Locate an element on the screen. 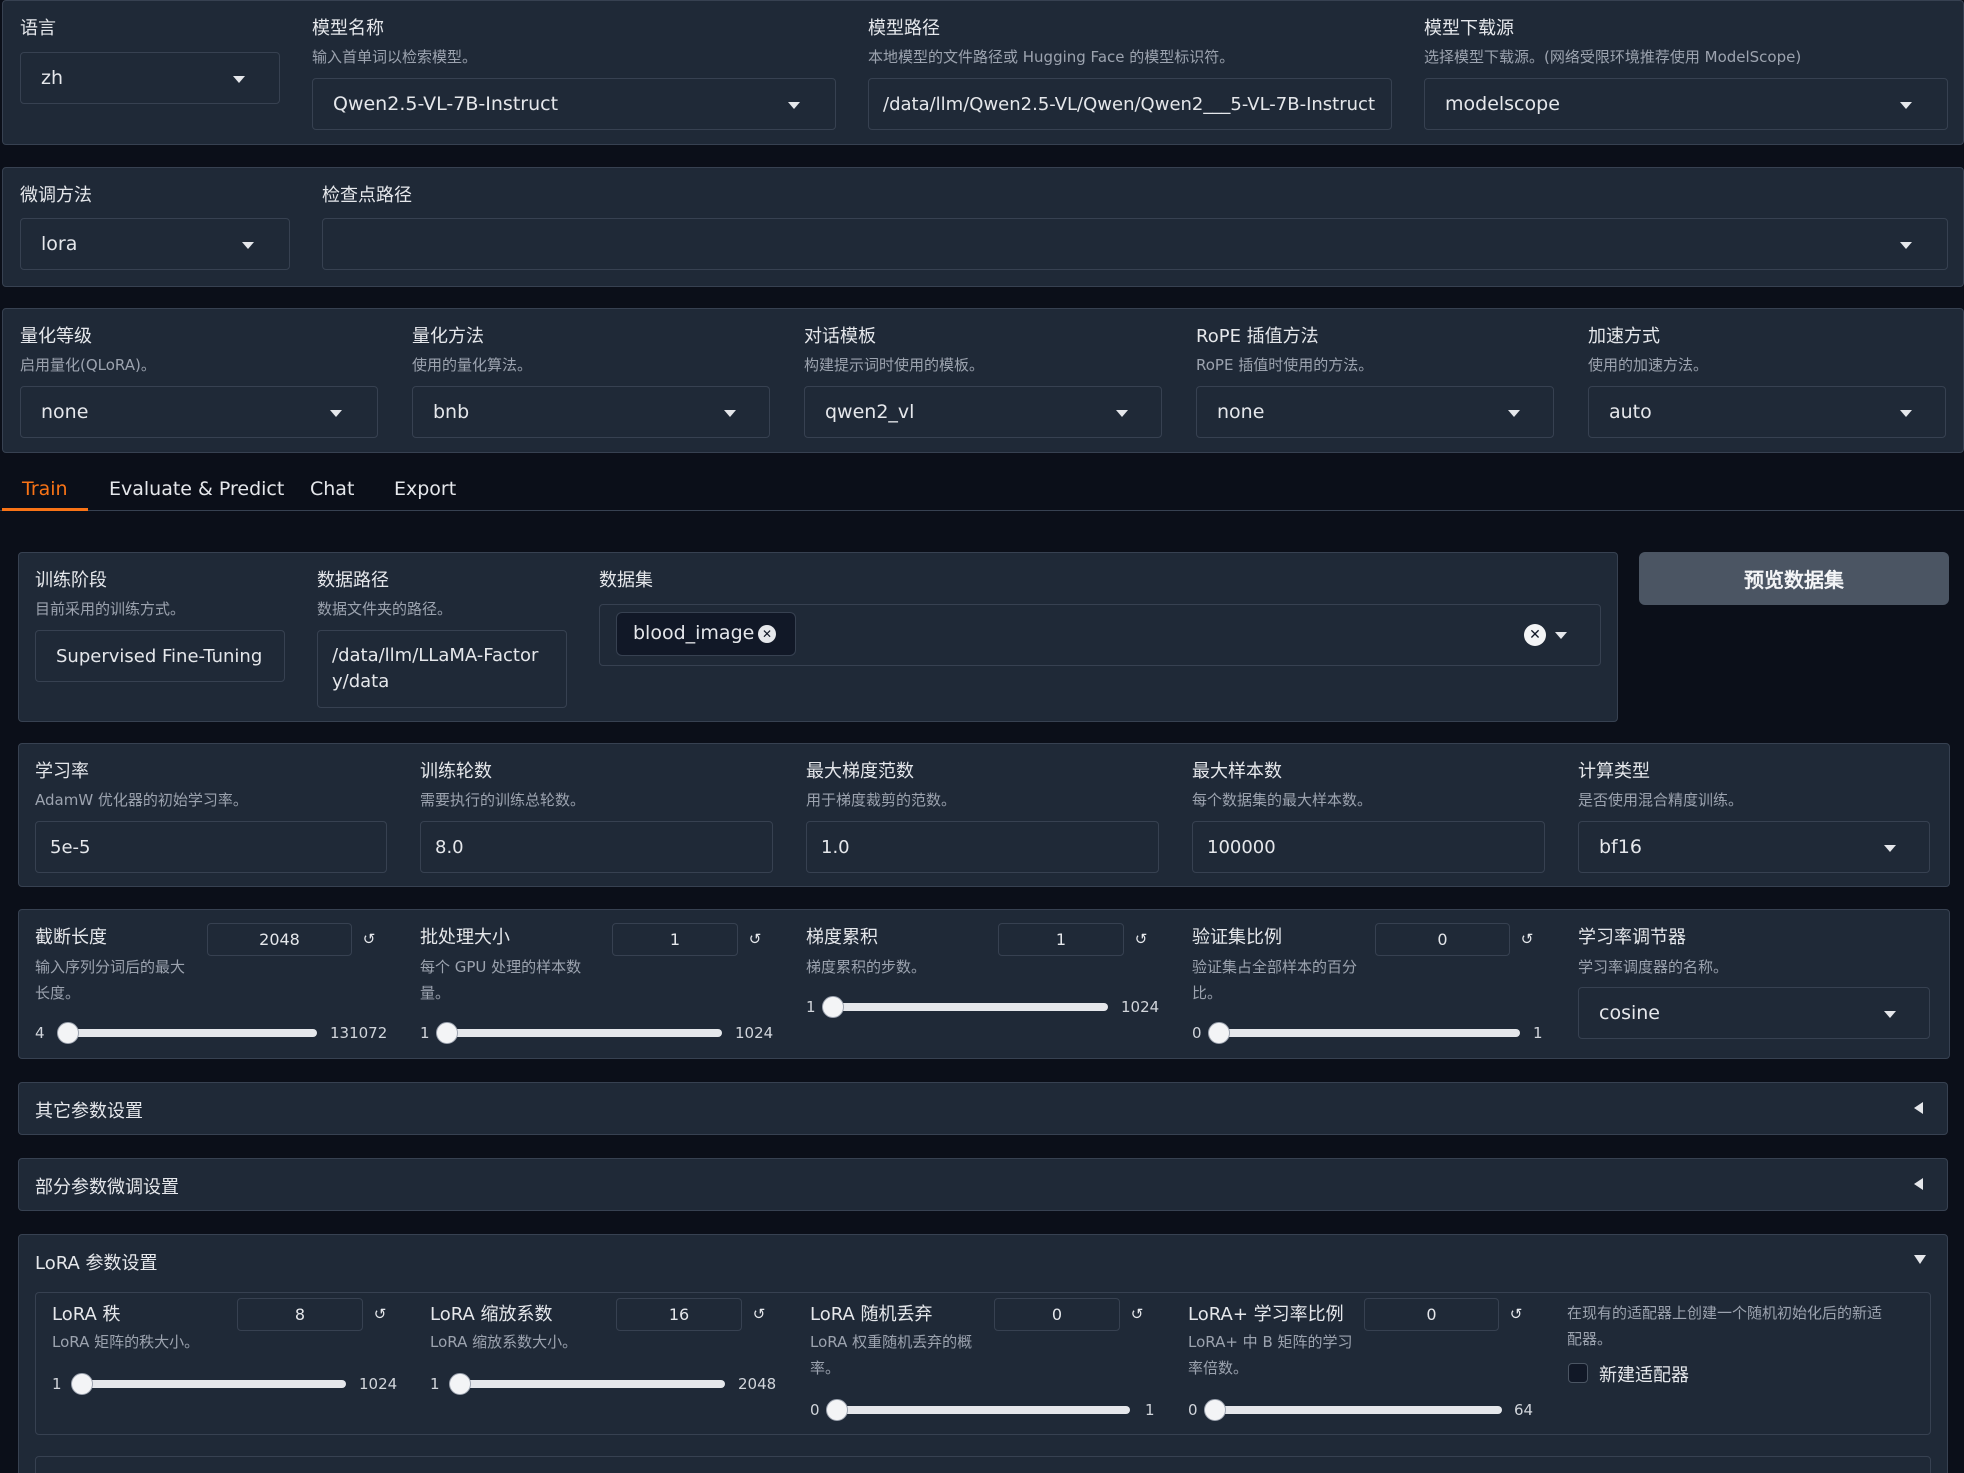 This screenshot has height=1473, width=1964. grad-acc-max: 1024 is located at coordinates (1140, 1007).